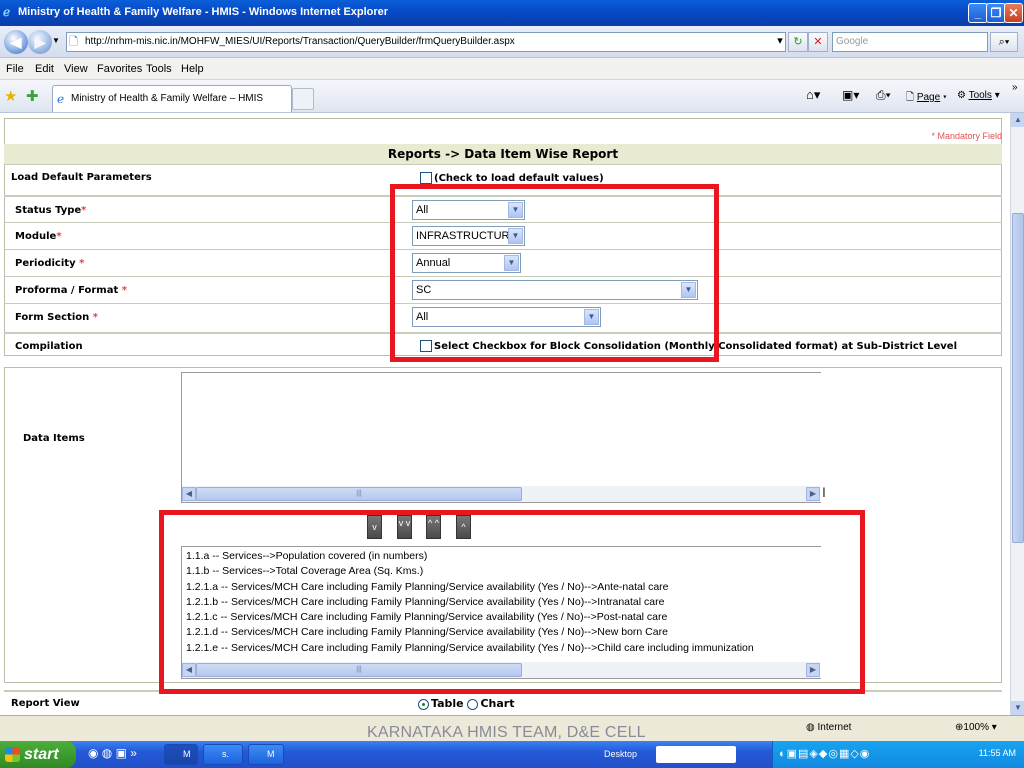 The image size is (1024, 768). What do you see at coordinates (423, 704) in the screenshot?
I see `table-radio` at bounding box center [423, 704].